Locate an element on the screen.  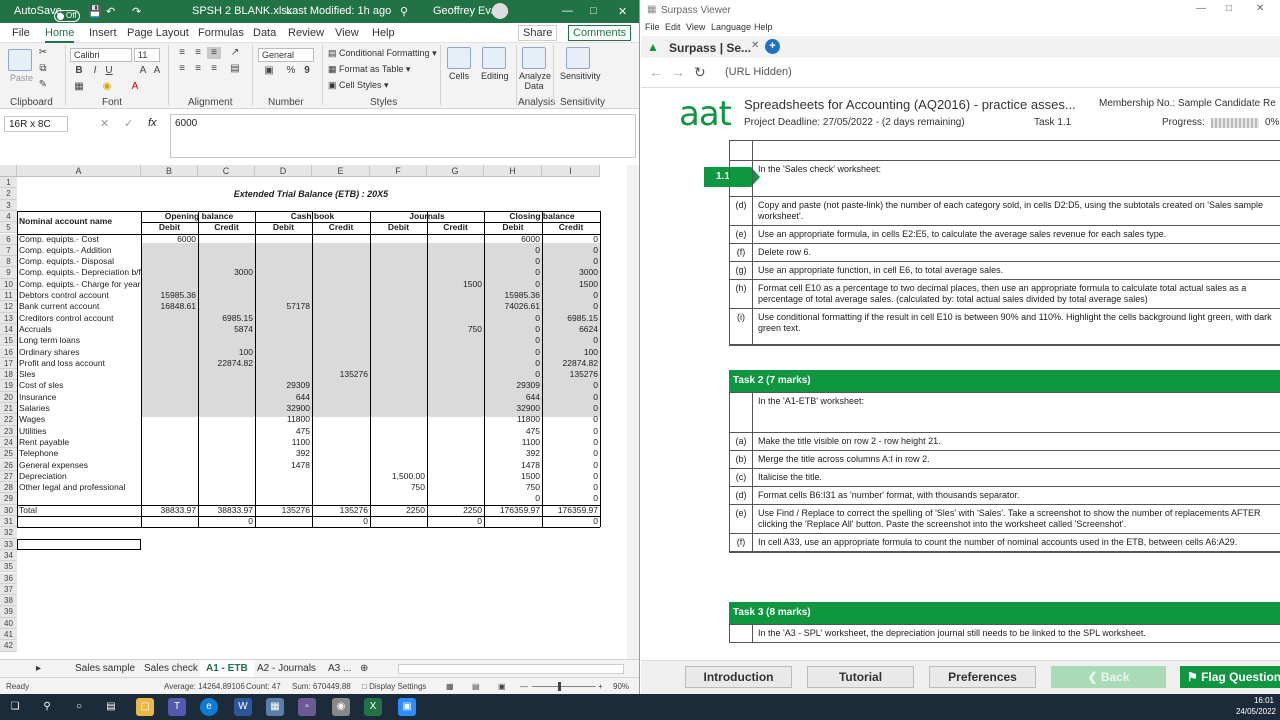
row-header: 15 is located at coordinates (8, 341).